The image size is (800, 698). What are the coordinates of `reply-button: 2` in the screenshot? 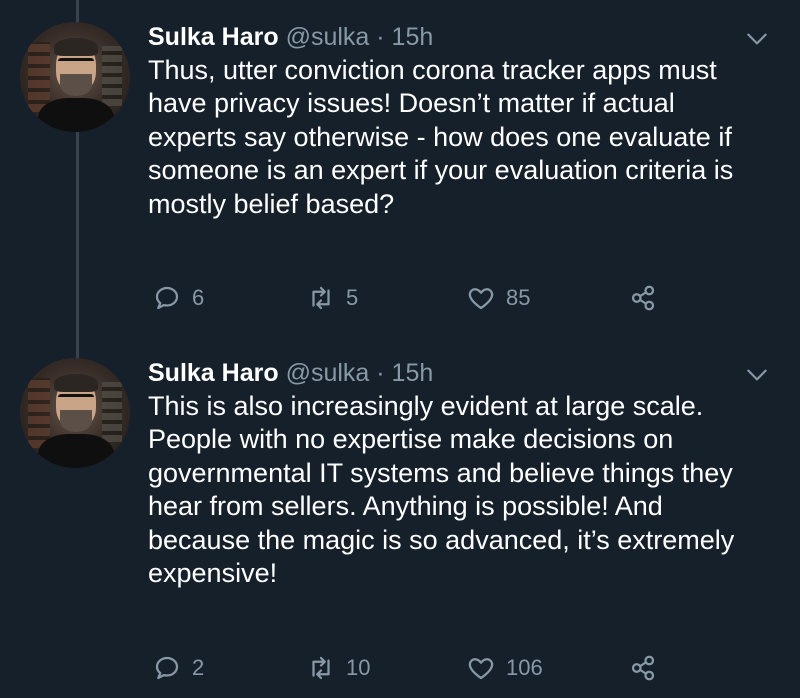 It's located at (178, 668).